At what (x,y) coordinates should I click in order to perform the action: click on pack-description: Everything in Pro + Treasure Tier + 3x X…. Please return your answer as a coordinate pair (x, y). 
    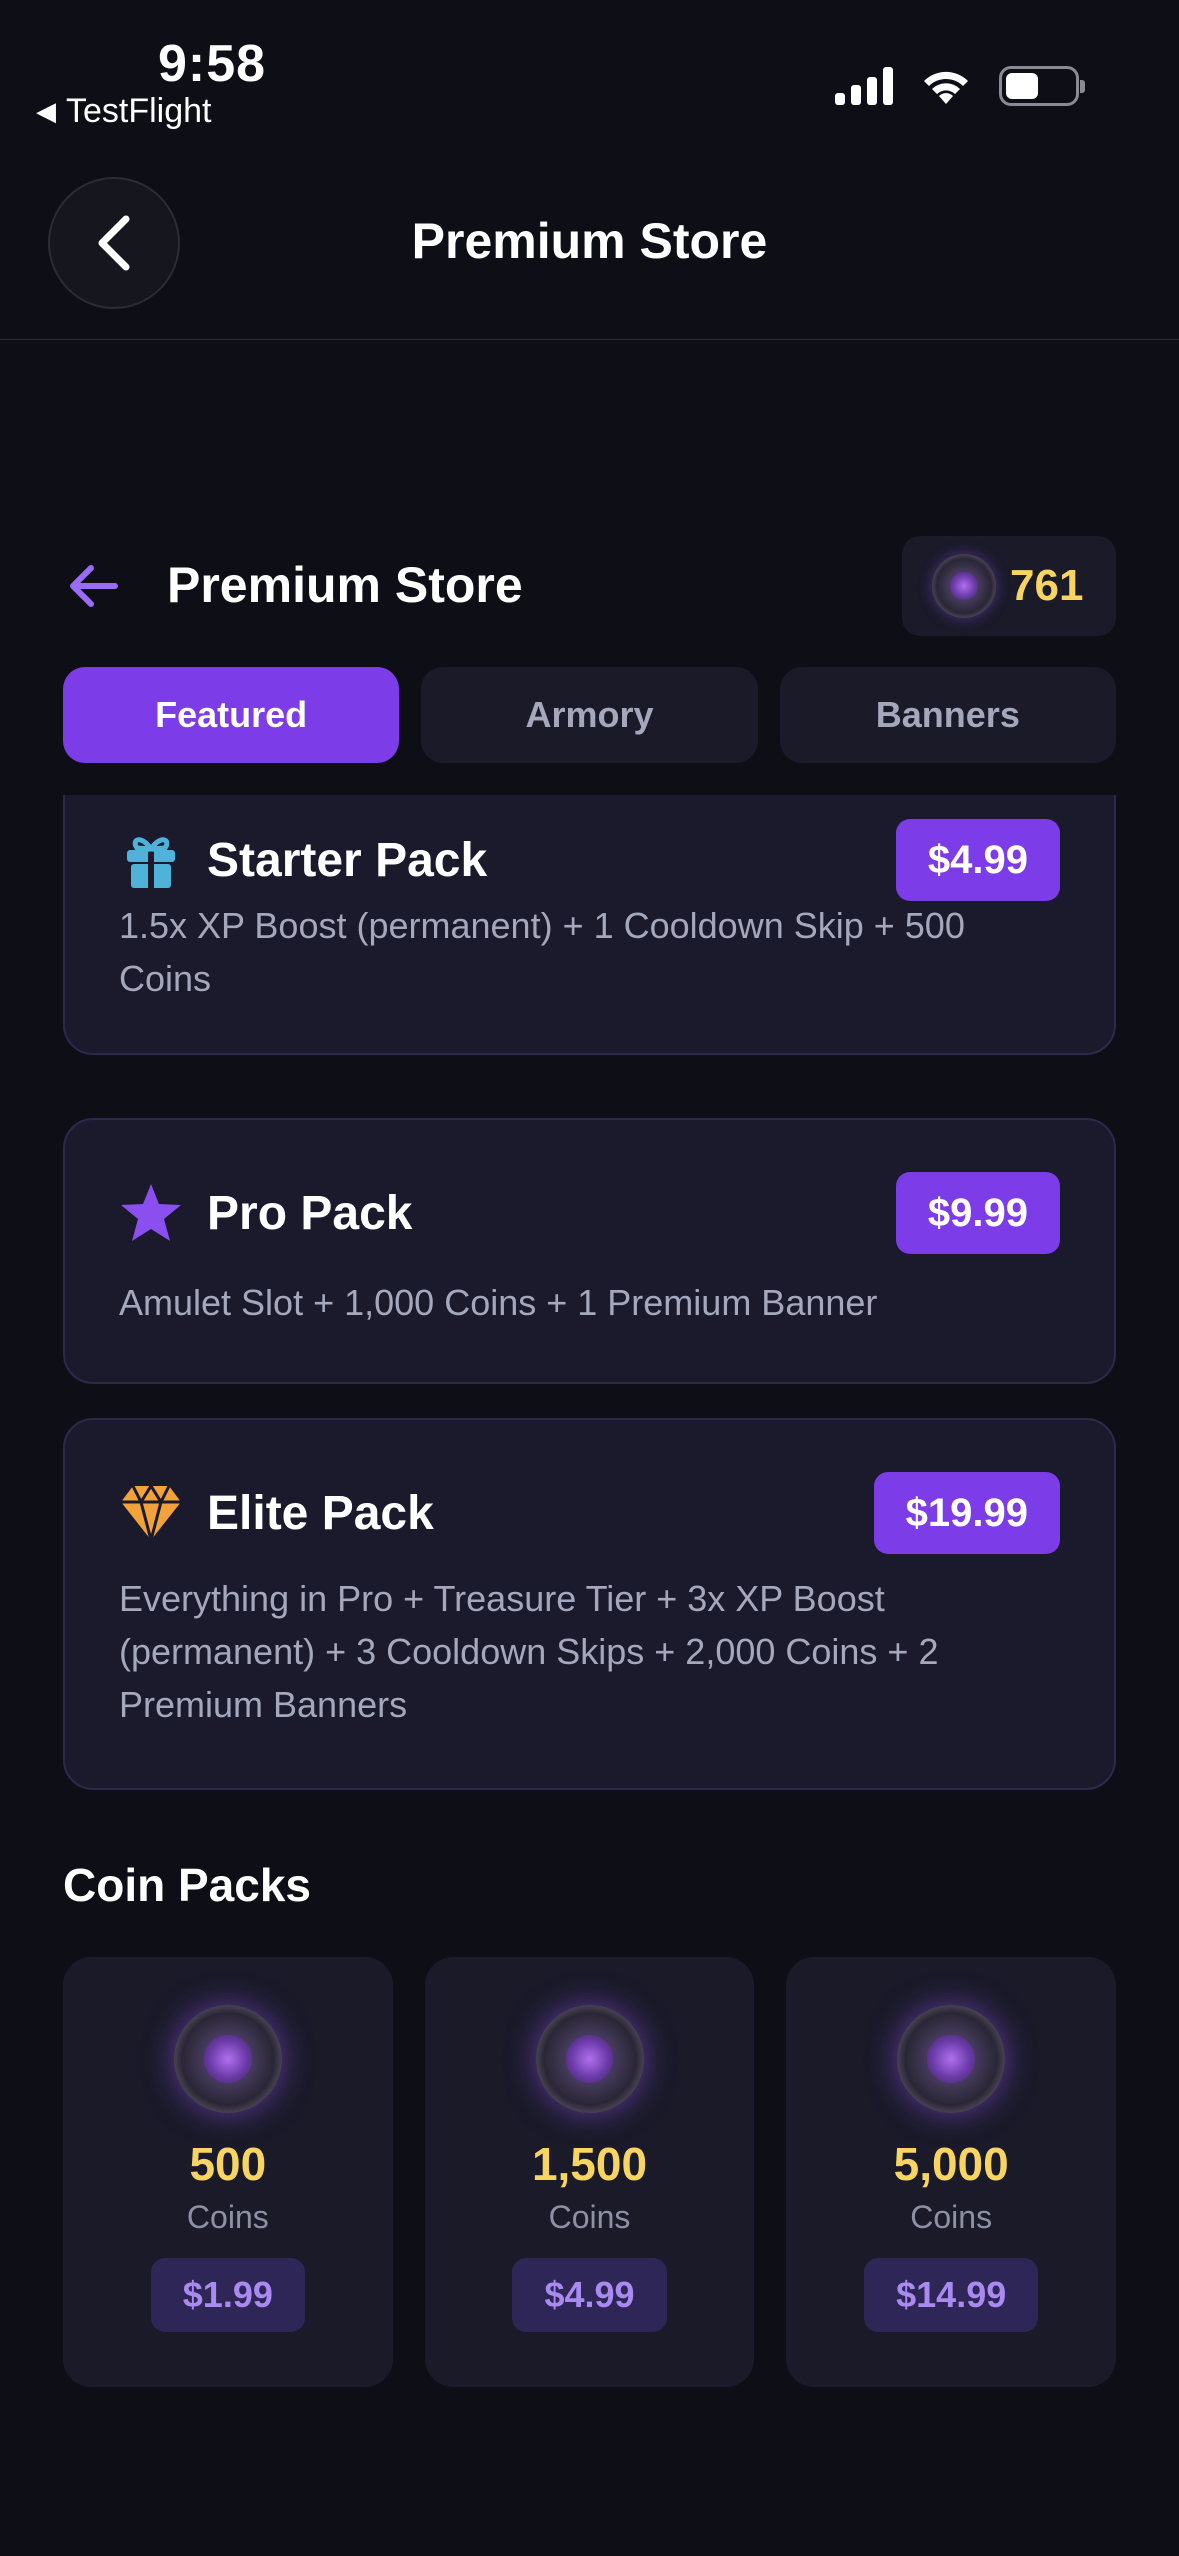
    Looking at the image, I should click on (529, 1651).